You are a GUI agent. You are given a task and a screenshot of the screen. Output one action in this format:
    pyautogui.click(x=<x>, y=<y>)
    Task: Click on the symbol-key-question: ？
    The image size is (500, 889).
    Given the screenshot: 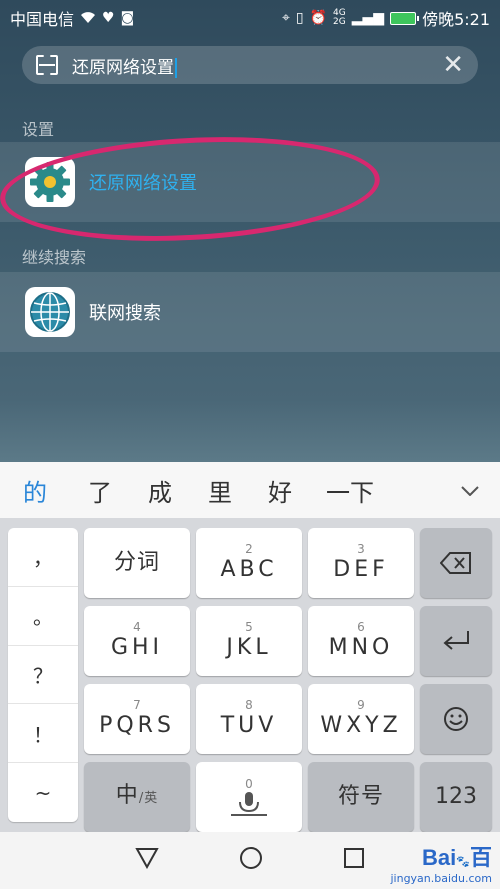 What is the action you would take?
    pyautogui.click(x=43, y=675)
    